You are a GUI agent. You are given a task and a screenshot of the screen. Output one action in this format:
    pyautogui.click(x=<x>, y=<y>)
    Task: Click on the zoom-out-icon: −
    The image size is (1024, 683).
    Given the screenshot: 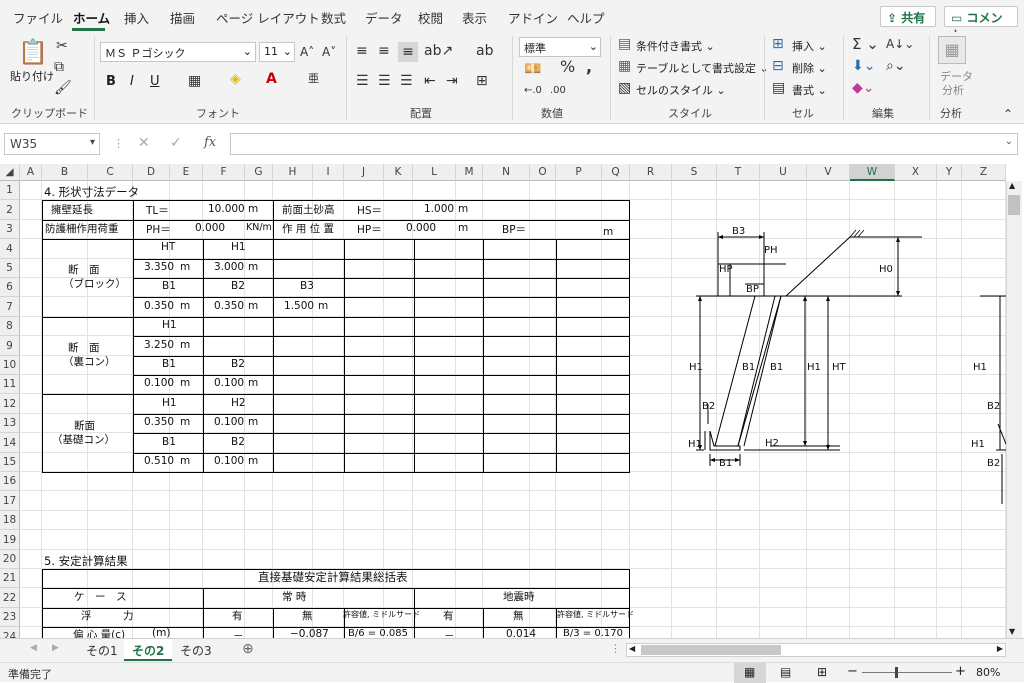 What is the action you would take?
    pyautogui.click(x=852, y=671)
    